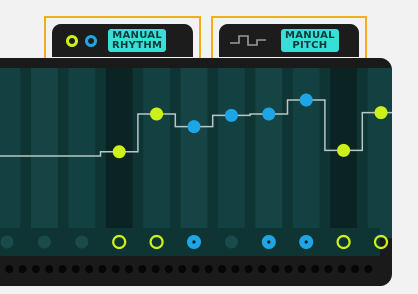 This screenshot has height=294, width=418. I want to click on tab-manual-pitch-body: MANUAL PITCH, so click(289, 40).